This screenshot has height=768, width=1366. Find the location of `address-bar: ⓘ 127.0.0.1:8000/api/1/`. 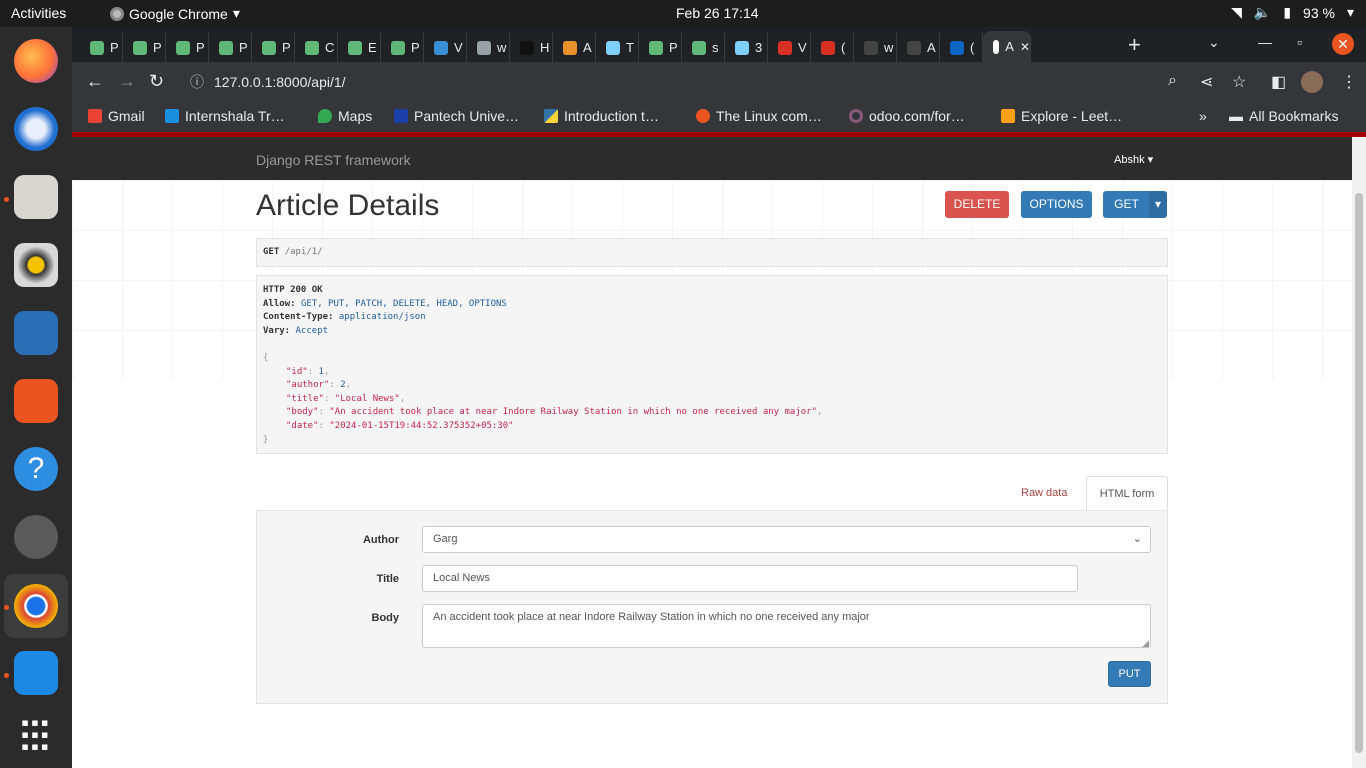

address-bar: ⓘ 127.0.0.1:8000/api/1/ is located at coordinates (705, 82).